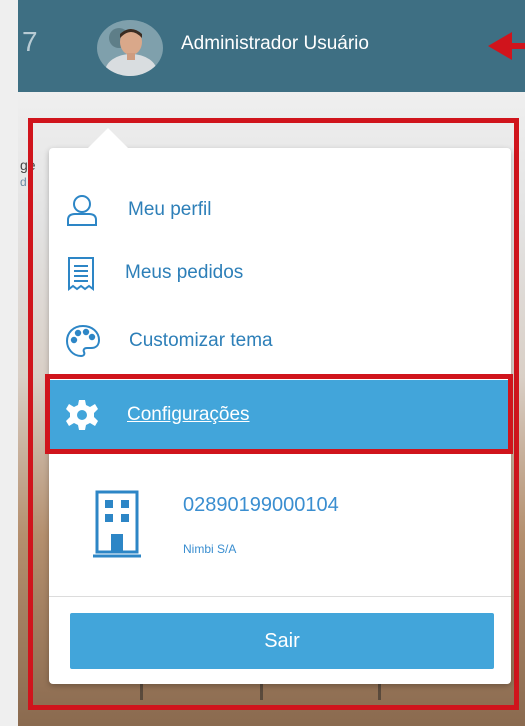 The image size is (525, 726). What do you see at coordinates (170, 209) in the screenshot?
I see `menu-item-label: Meu perfil` at bounding box center [170, 209].